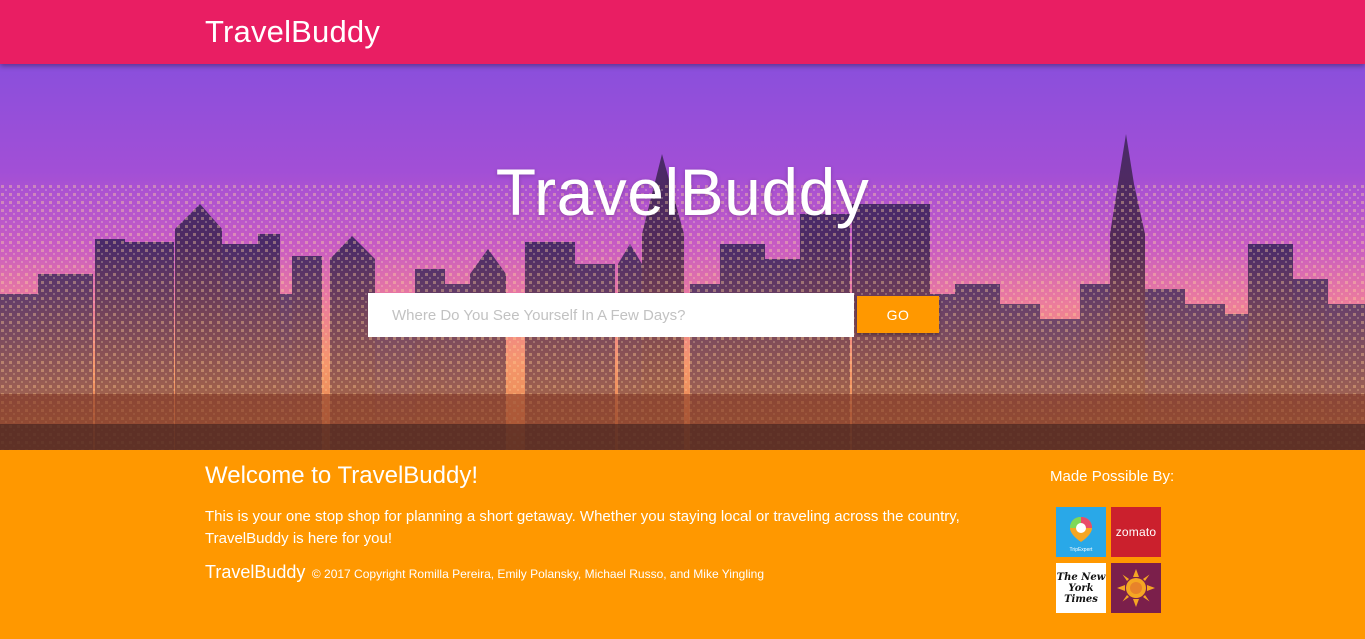 The image size is (1365, 639). What do you see at coordinates (898, 314) in the screenshot?
I see `go-button: GO` at bounding box center [898, 314].